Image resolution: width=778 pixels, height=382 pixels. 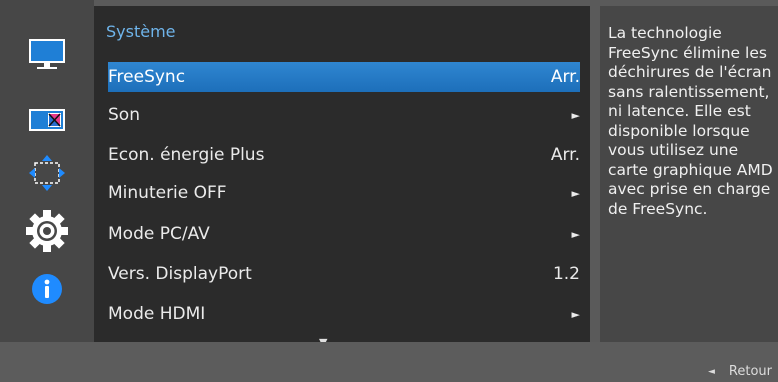 What do you see at coordinates (180, 274) in the screenshot?
I see `menu-item-label: Vers. DisplayPort` at bounding box center [180, 274].